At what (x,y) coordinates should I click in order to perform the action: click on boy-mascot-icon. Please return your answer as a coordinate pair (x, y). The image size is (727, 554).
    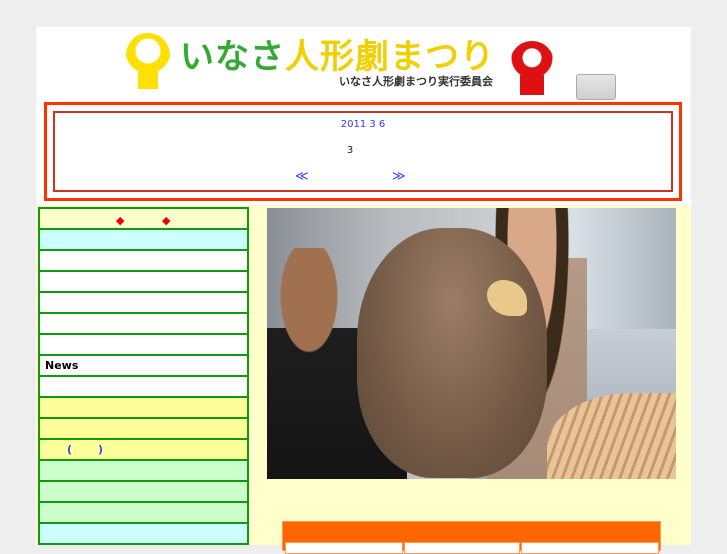
    Looking at the image, I should click on (532, 71).